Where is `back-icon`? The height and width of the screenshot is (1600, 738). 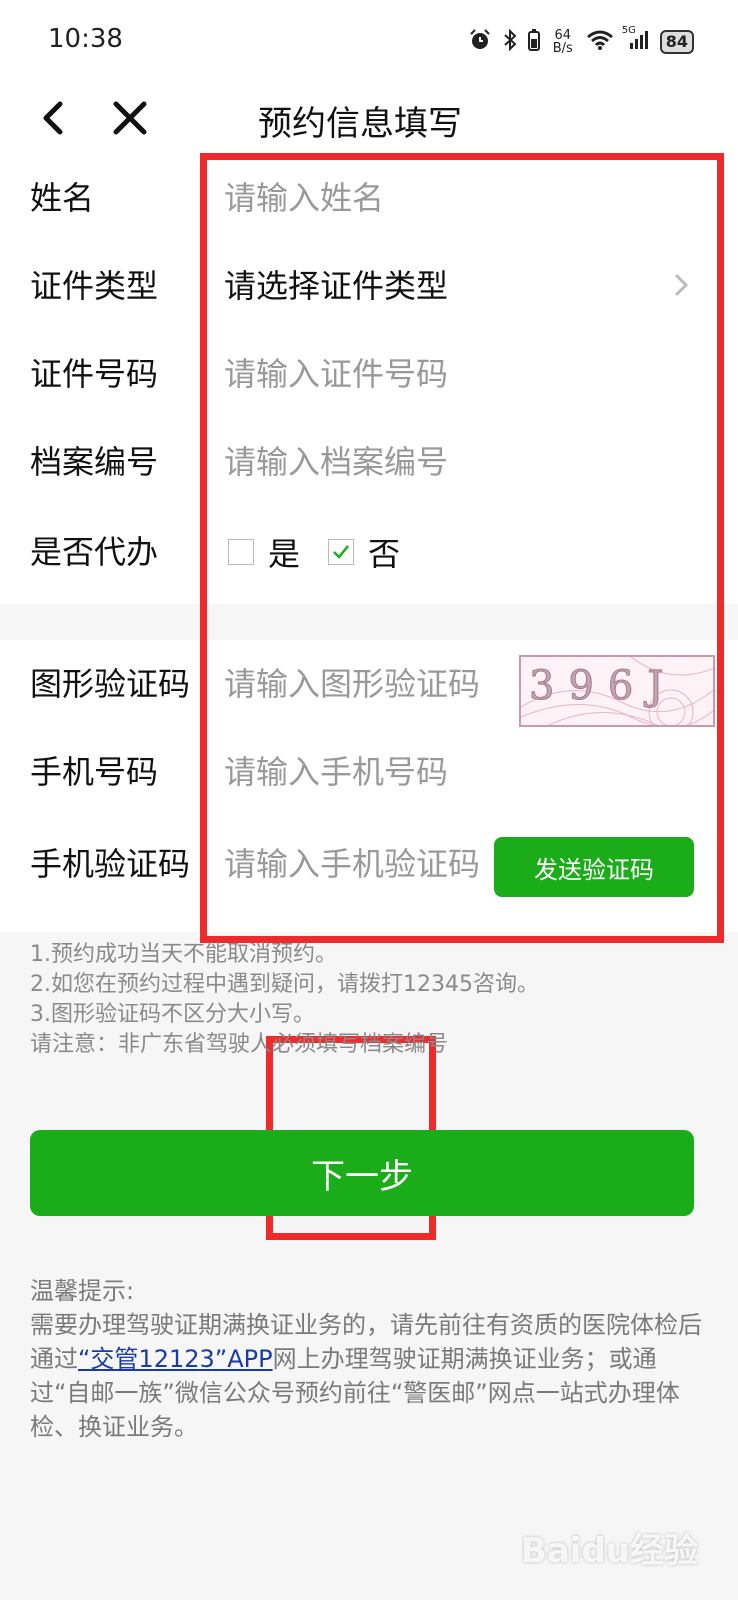
back-icon is located at coordinates (54, 118).